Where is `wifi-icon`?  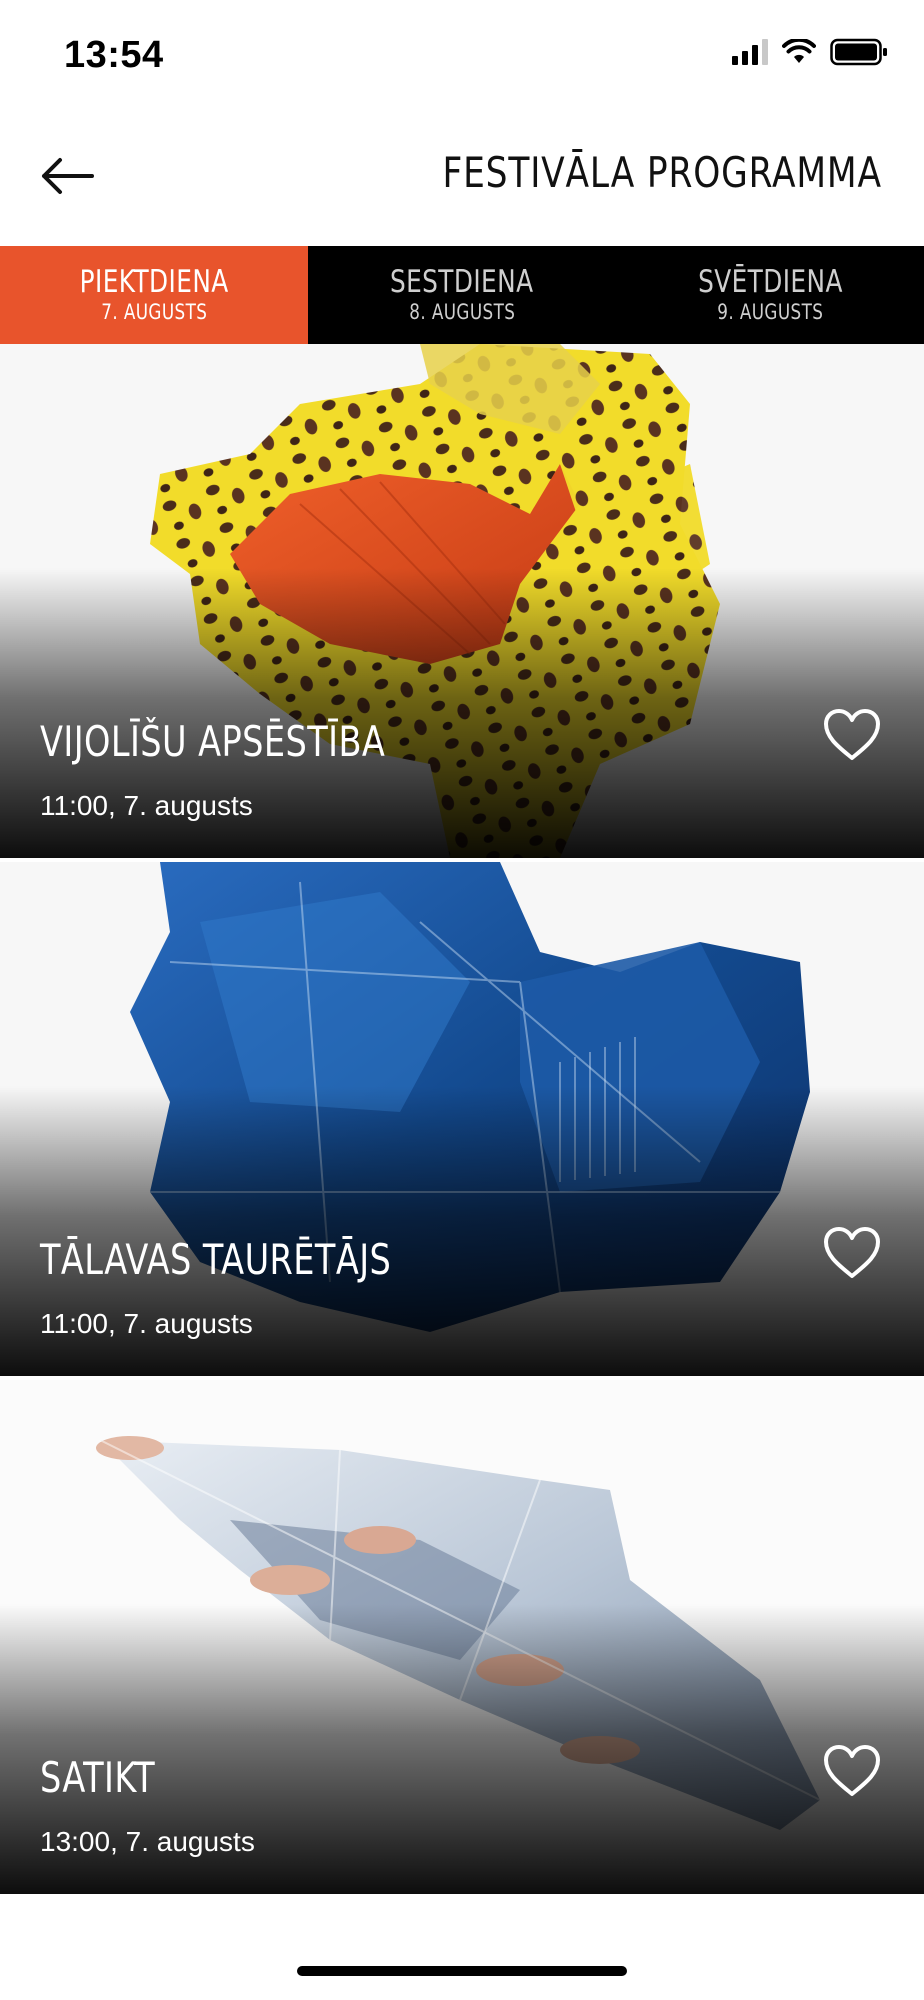
wifi-icon is located at coordinates (799, 51).